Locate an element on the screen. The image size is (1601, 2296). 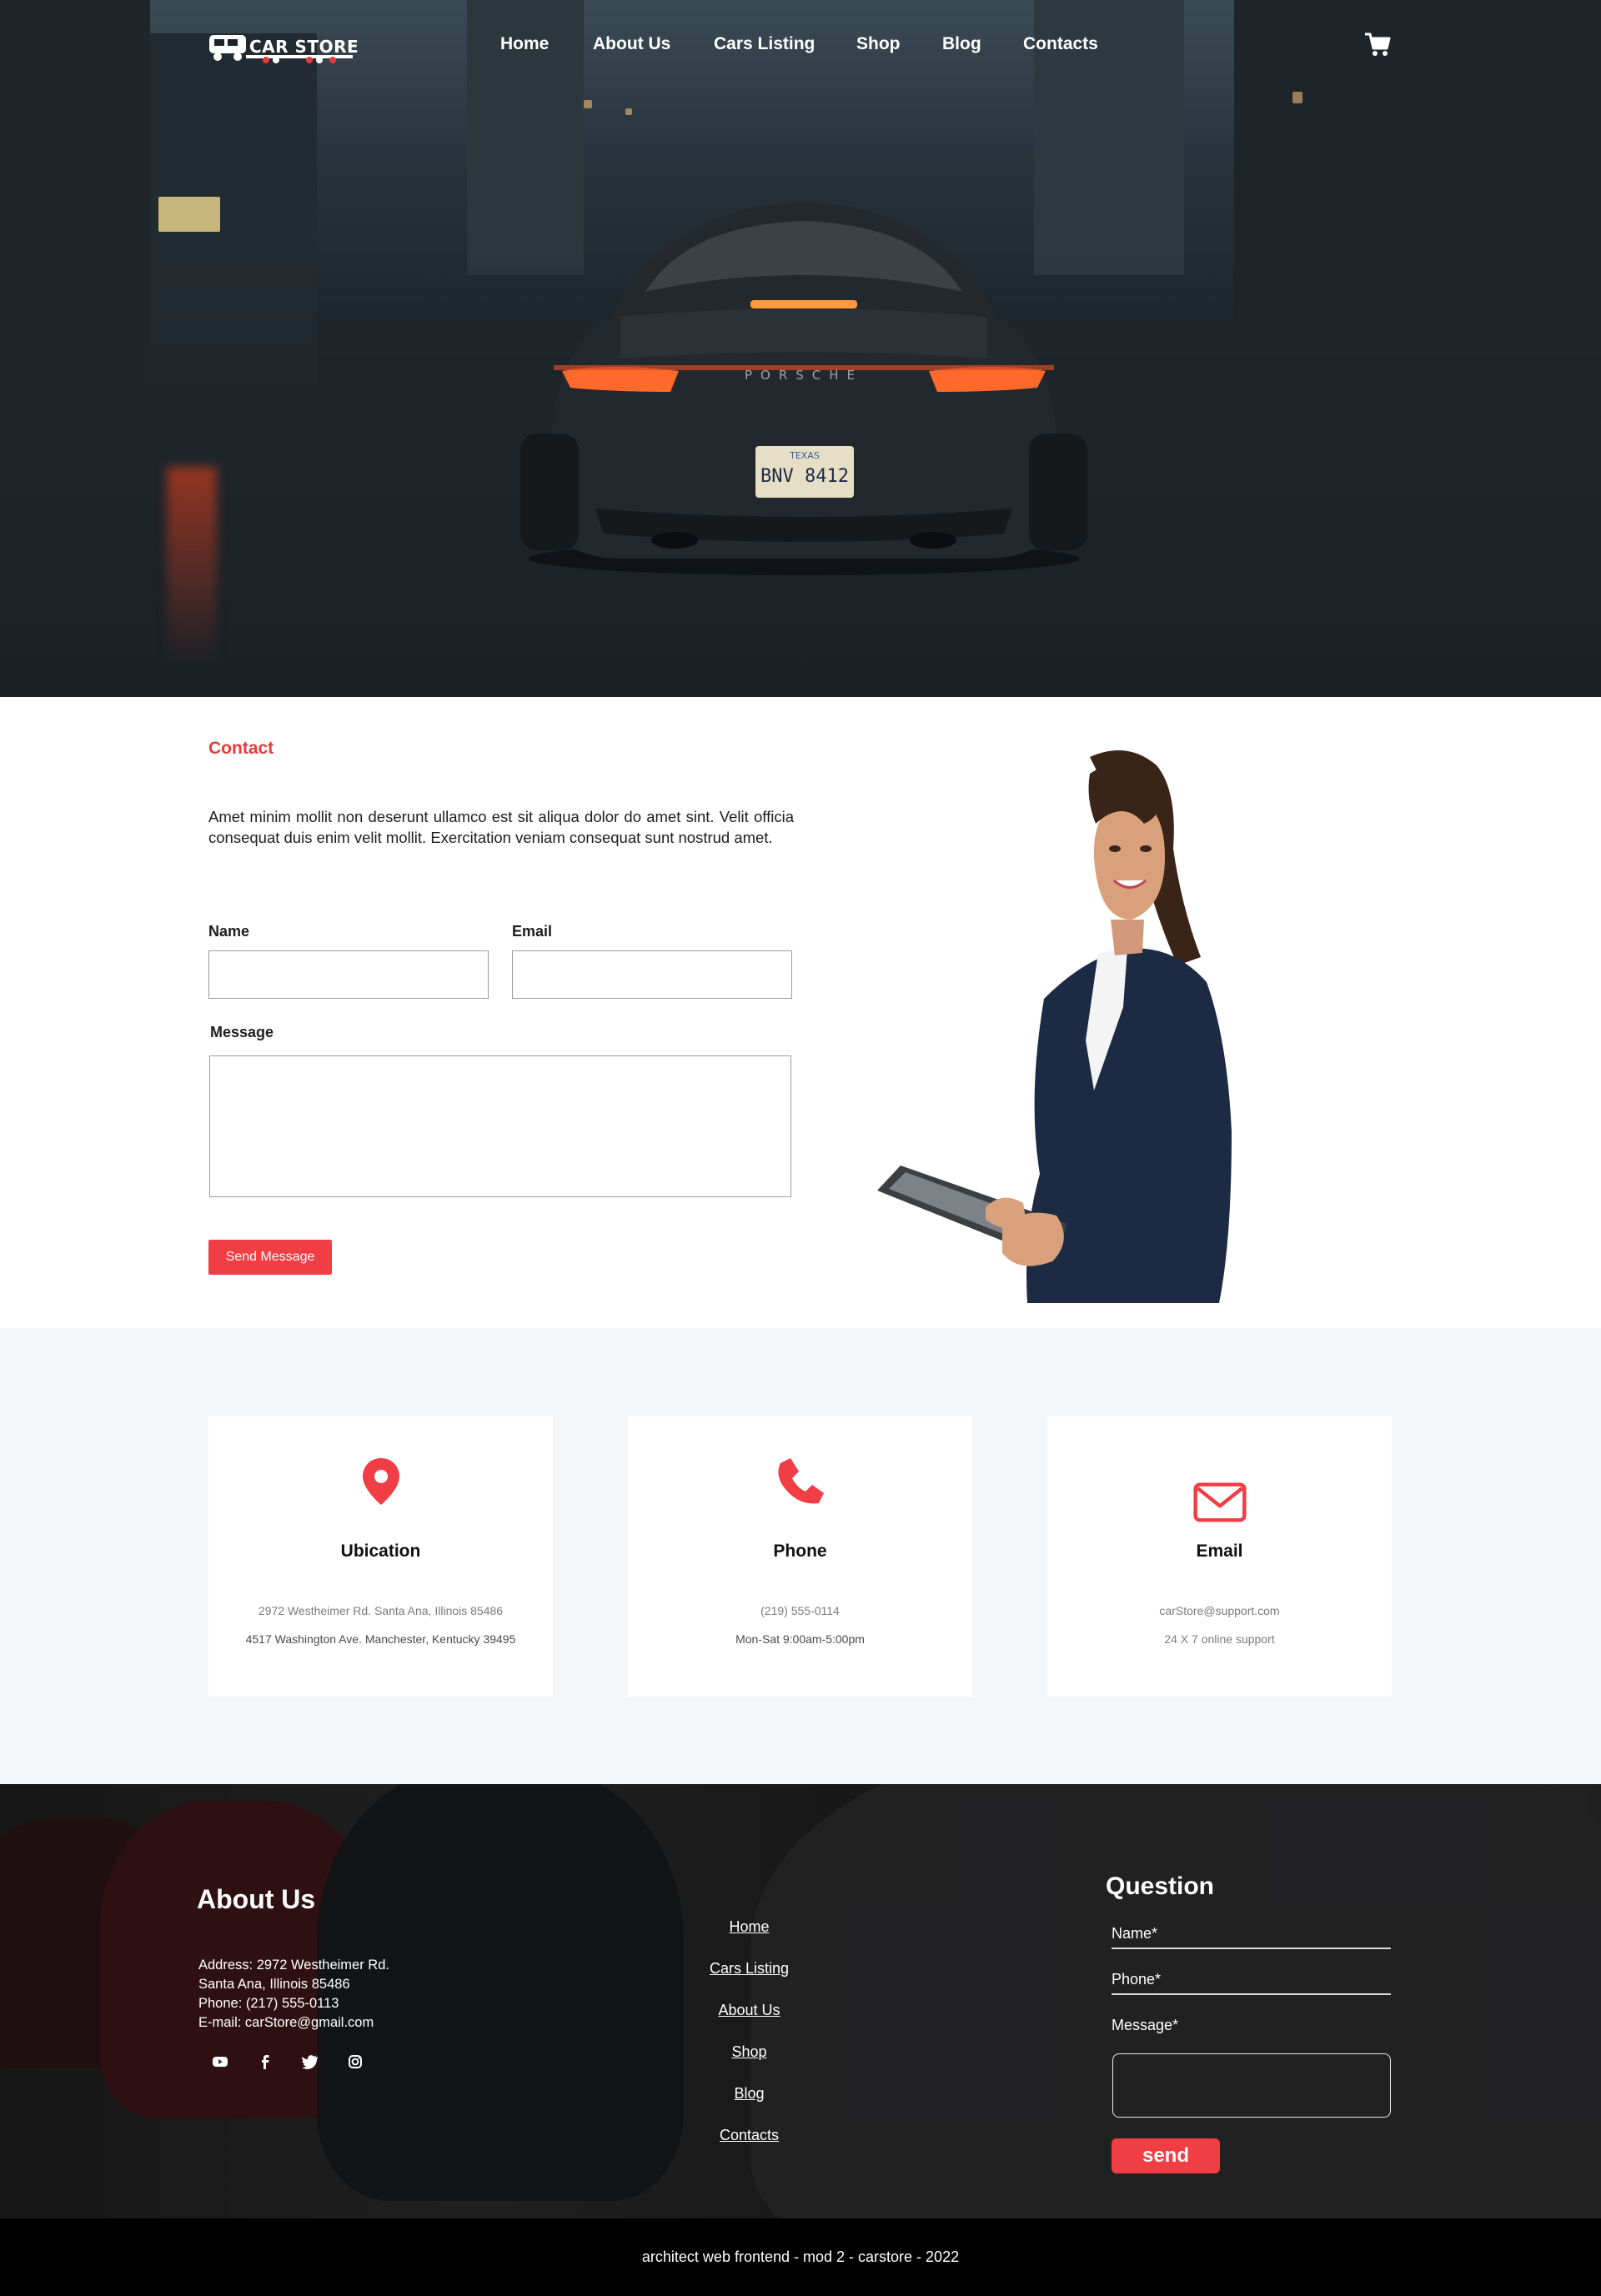
card-line: carStore@support.com is located at coordinates (1219, 1610).